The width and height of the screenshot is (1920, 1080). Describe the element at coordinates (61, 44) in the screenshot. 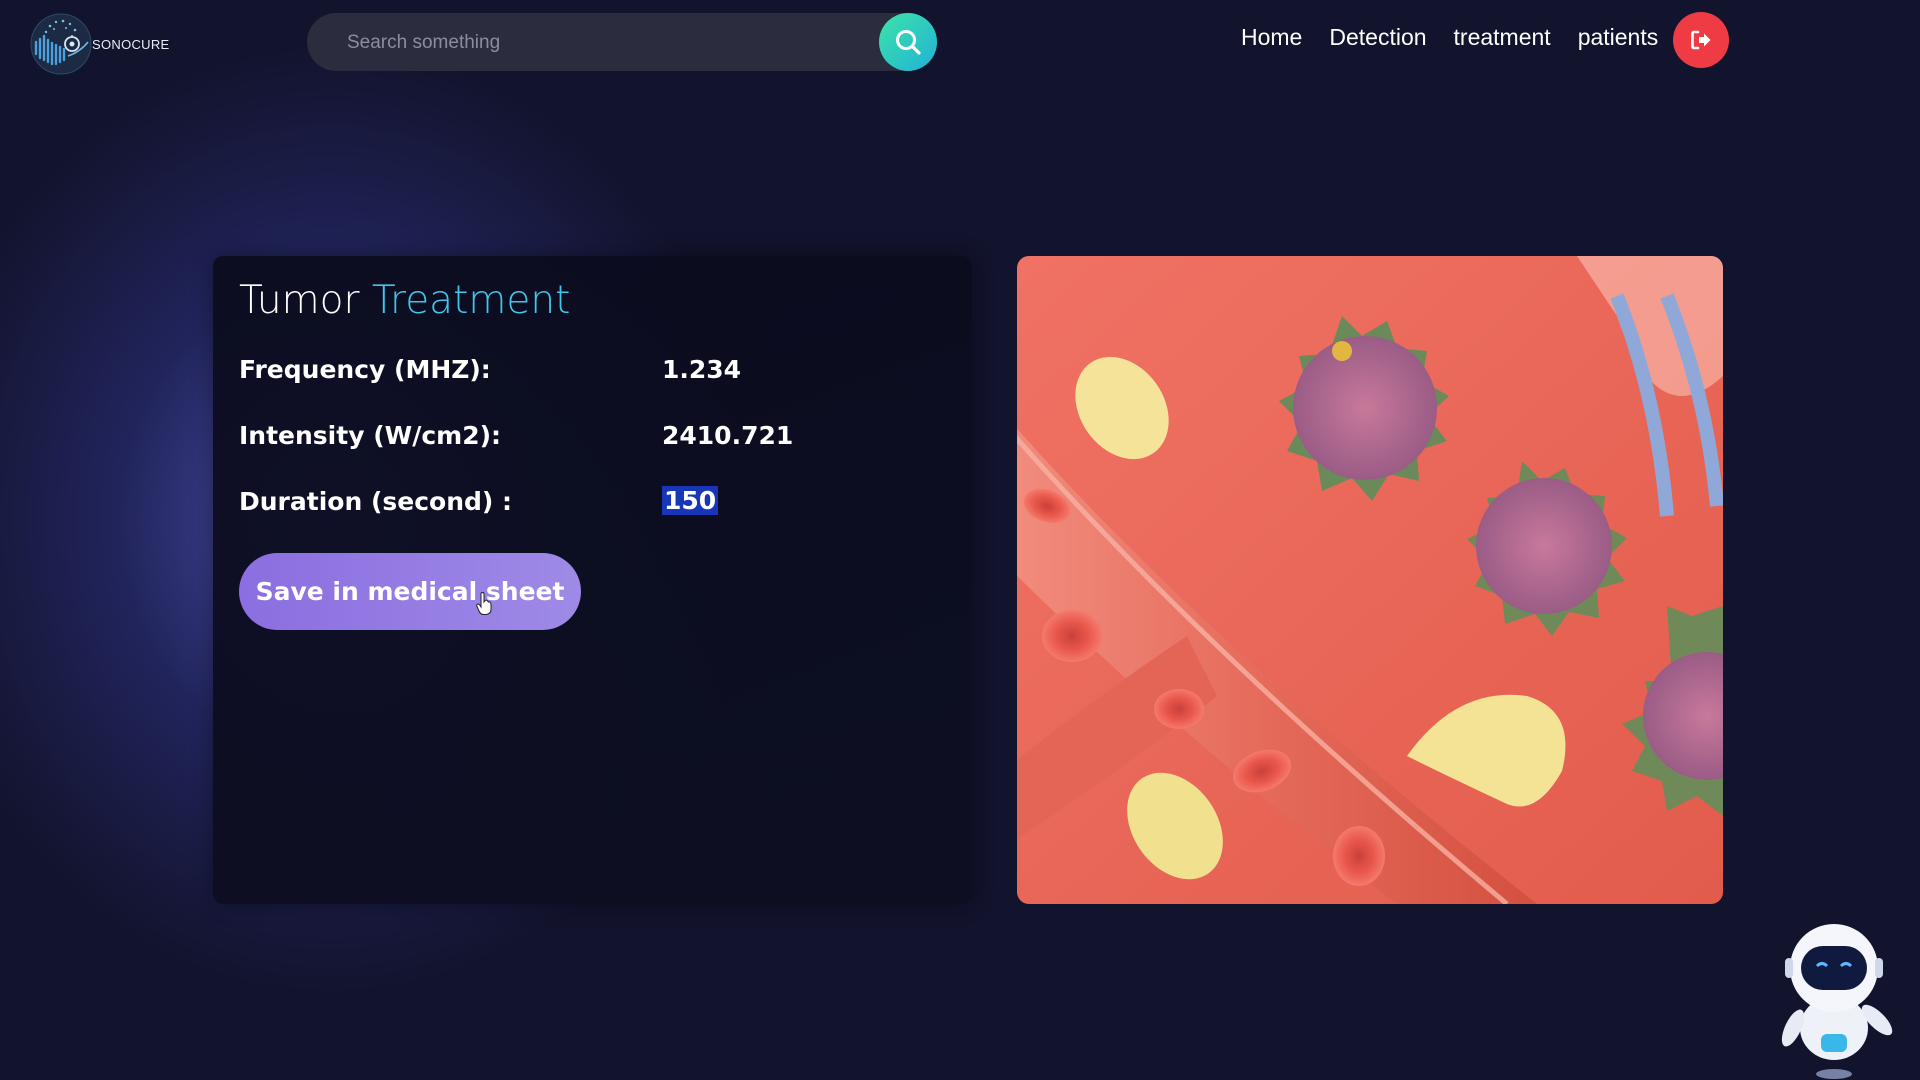

I see `logo-icon` at that location.